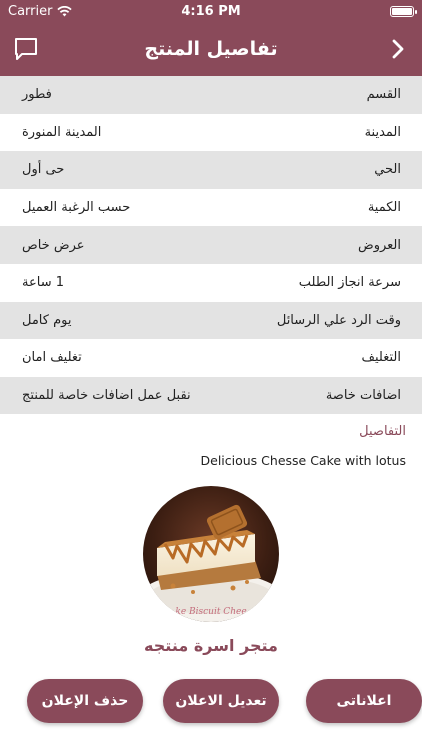  What do you see at coordinates (384, 208) in the screenshot?
I see `row-label: الكمية` at bounding box center [384, 208].